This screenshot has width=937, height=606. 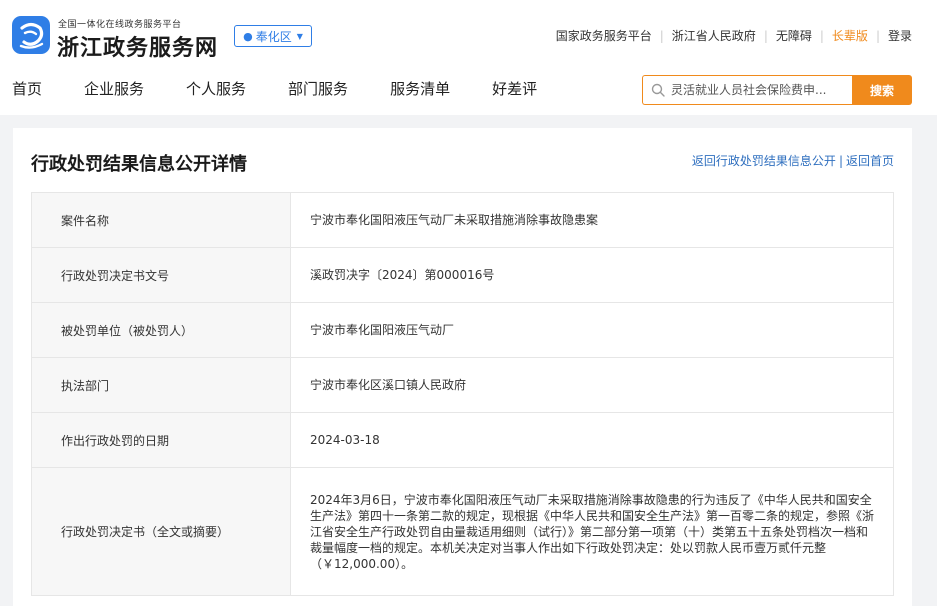 I want to click on search-box, so click(x=748, y=90).